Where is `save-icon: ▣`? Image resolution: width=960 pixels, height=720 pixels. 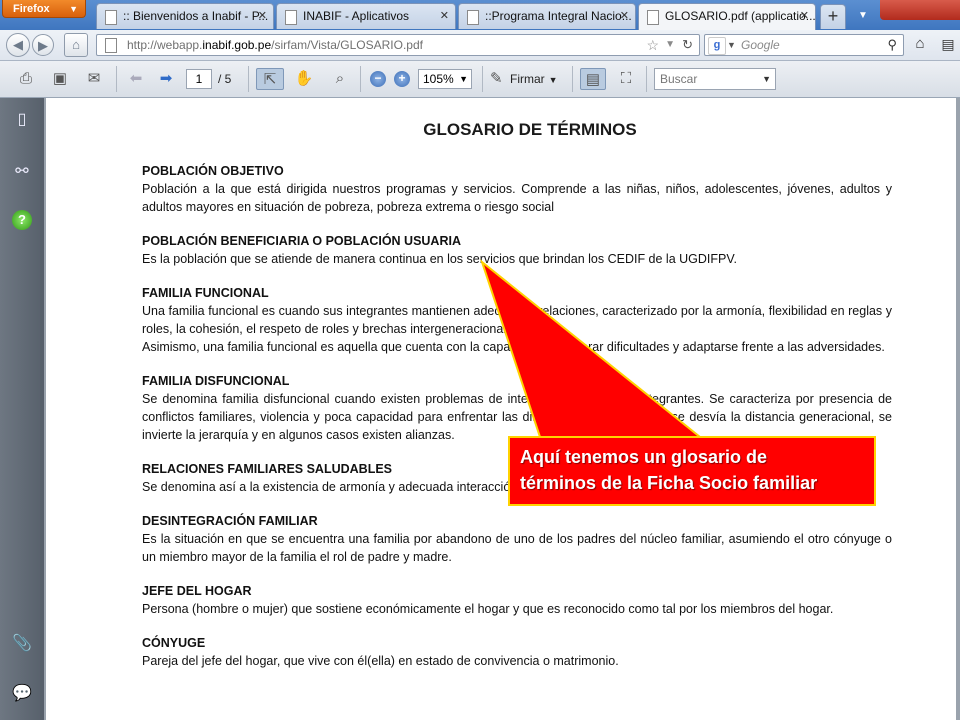 save-icon: ▣ is located at coordinates (60, 79).